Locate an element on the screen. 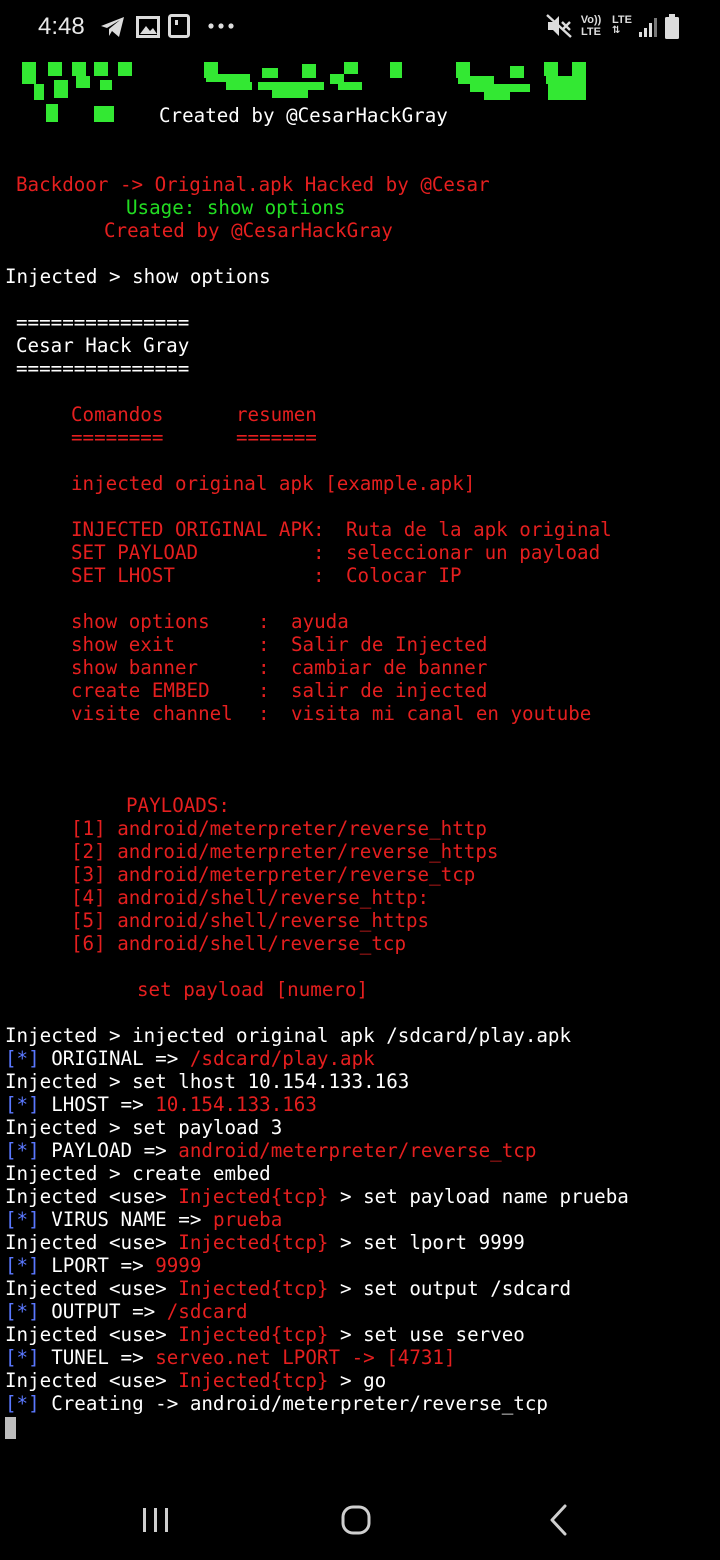 This screenshot has height=1560, width=720. use-command: > set output /sdcard is located at coordinates (450, 1288).